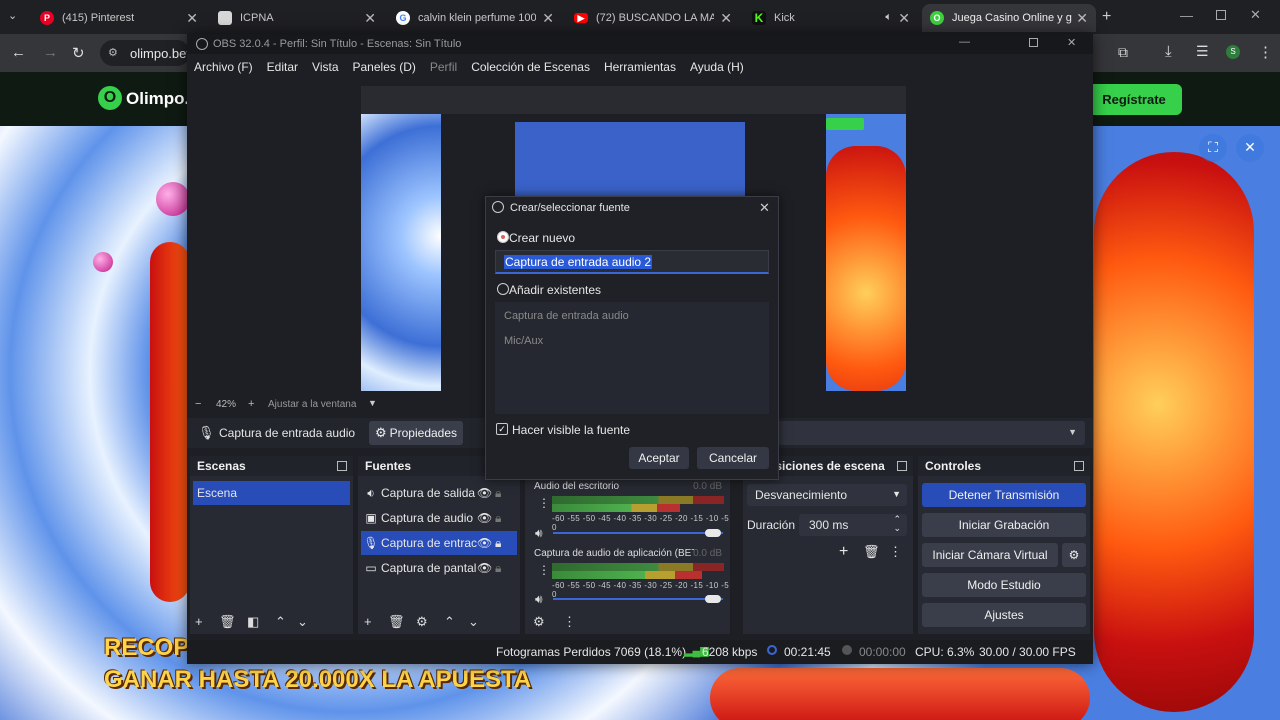 This screenshot has height=720, width=1280. Describe the element at coordinates (1106, 17) in the screenshot. I see `new-tab-icon: +` at that location.